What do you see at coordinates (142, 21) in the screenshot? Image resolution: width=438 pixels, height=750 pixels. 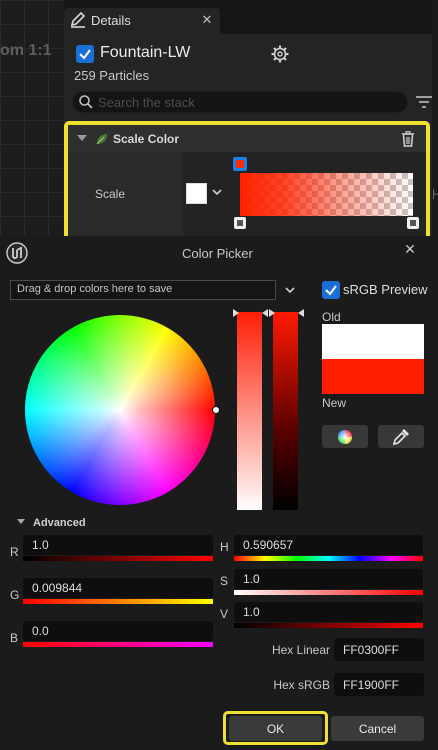 I see `details-tab` at bounding box center [142, 21].